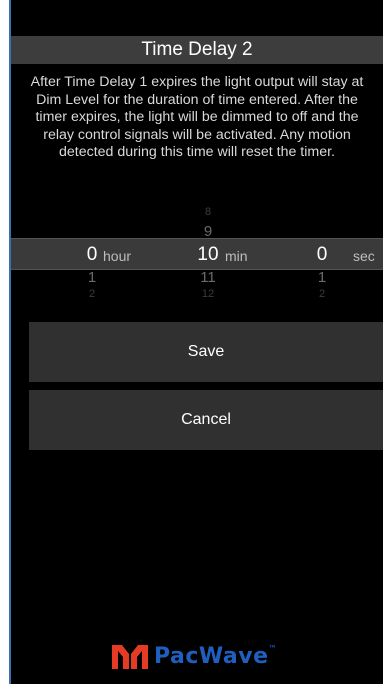 This screenshot has width=383, height=684. I want to click on pacwave-logo-text: PacWave™, so click(216, 656).